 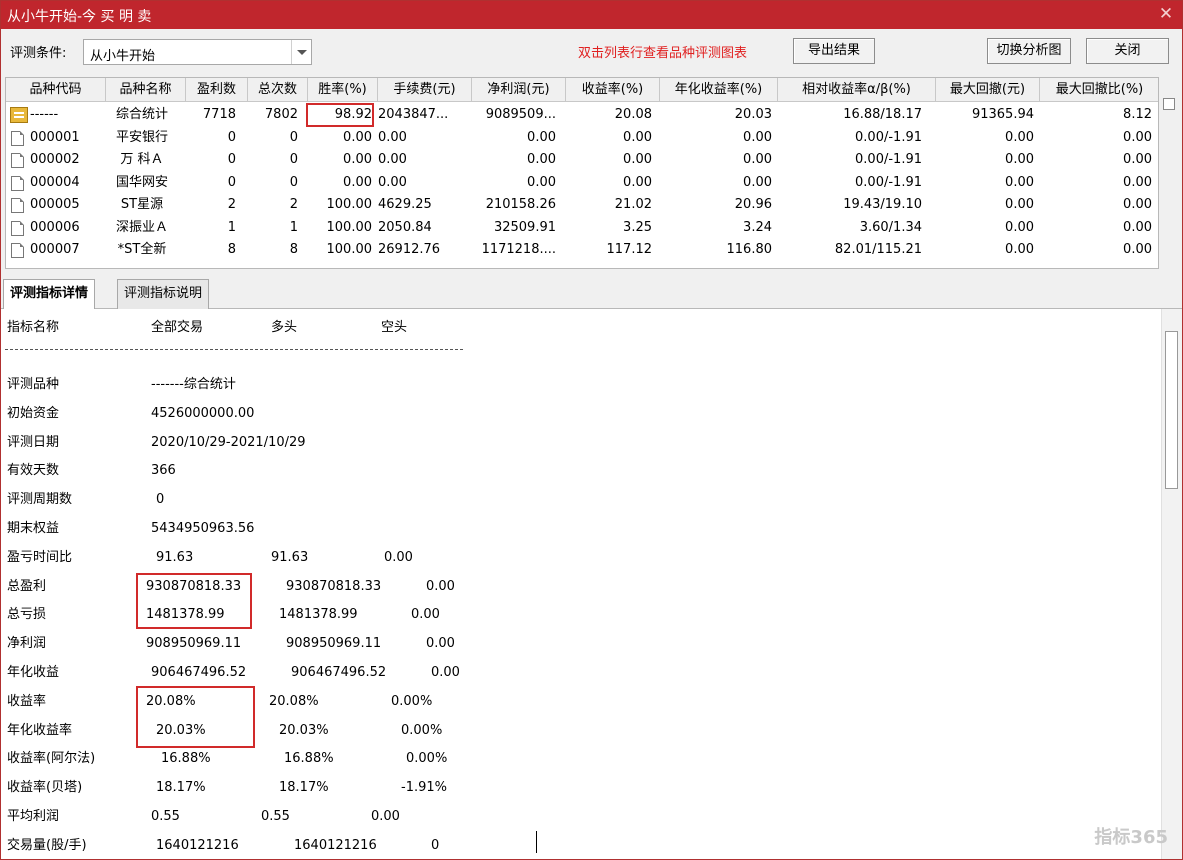 What do you see at coordinates (142, 159) in the screenshot?
I see `table-cell: 万 科Ａ` at bounding box center [142, 159].